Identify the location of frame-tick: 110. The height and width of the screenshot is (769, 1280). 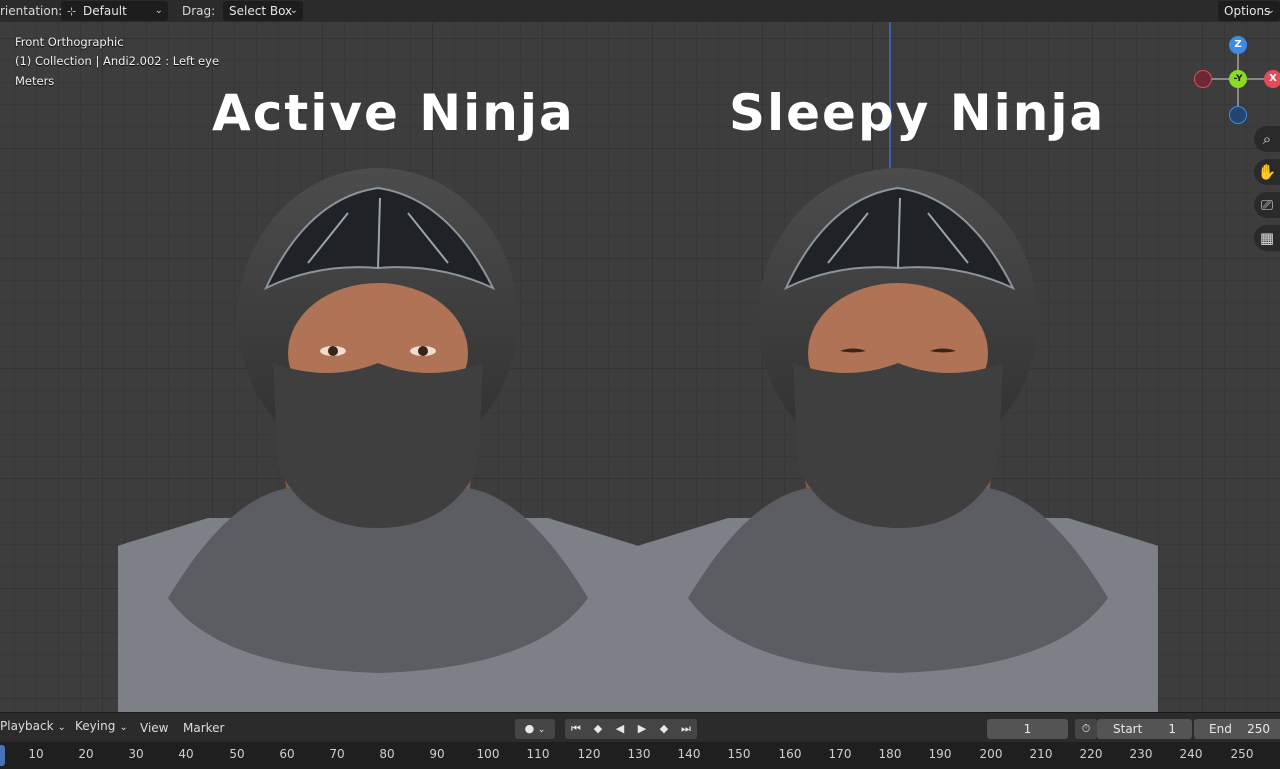
(538, 754).